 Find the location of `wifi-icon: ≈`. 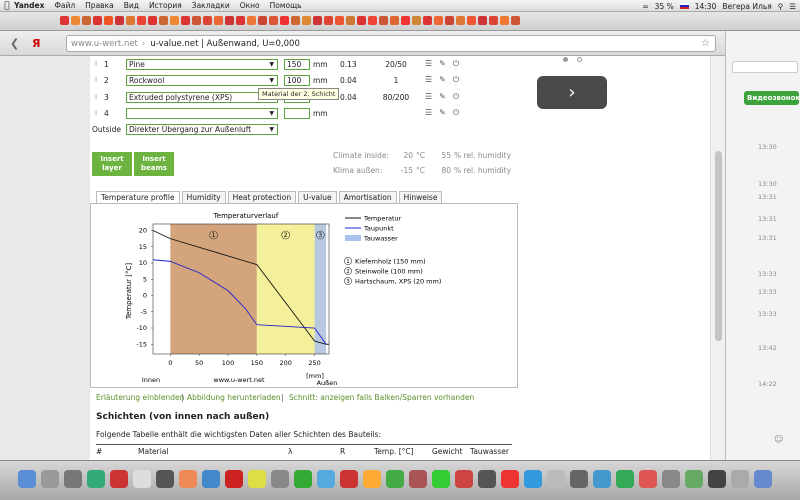

wifi-icon: ≈ is located at coordinates (645, 6).